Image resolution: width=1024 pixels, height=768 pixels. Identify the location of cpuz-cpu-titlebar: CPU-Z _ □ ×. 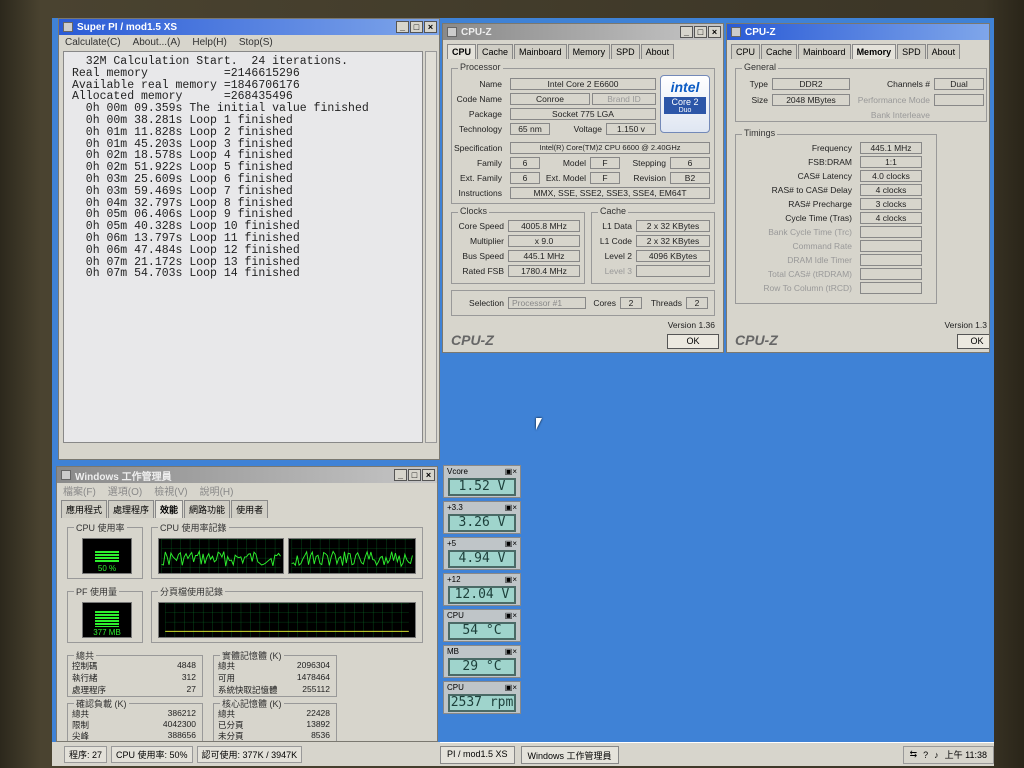
(583, 32).